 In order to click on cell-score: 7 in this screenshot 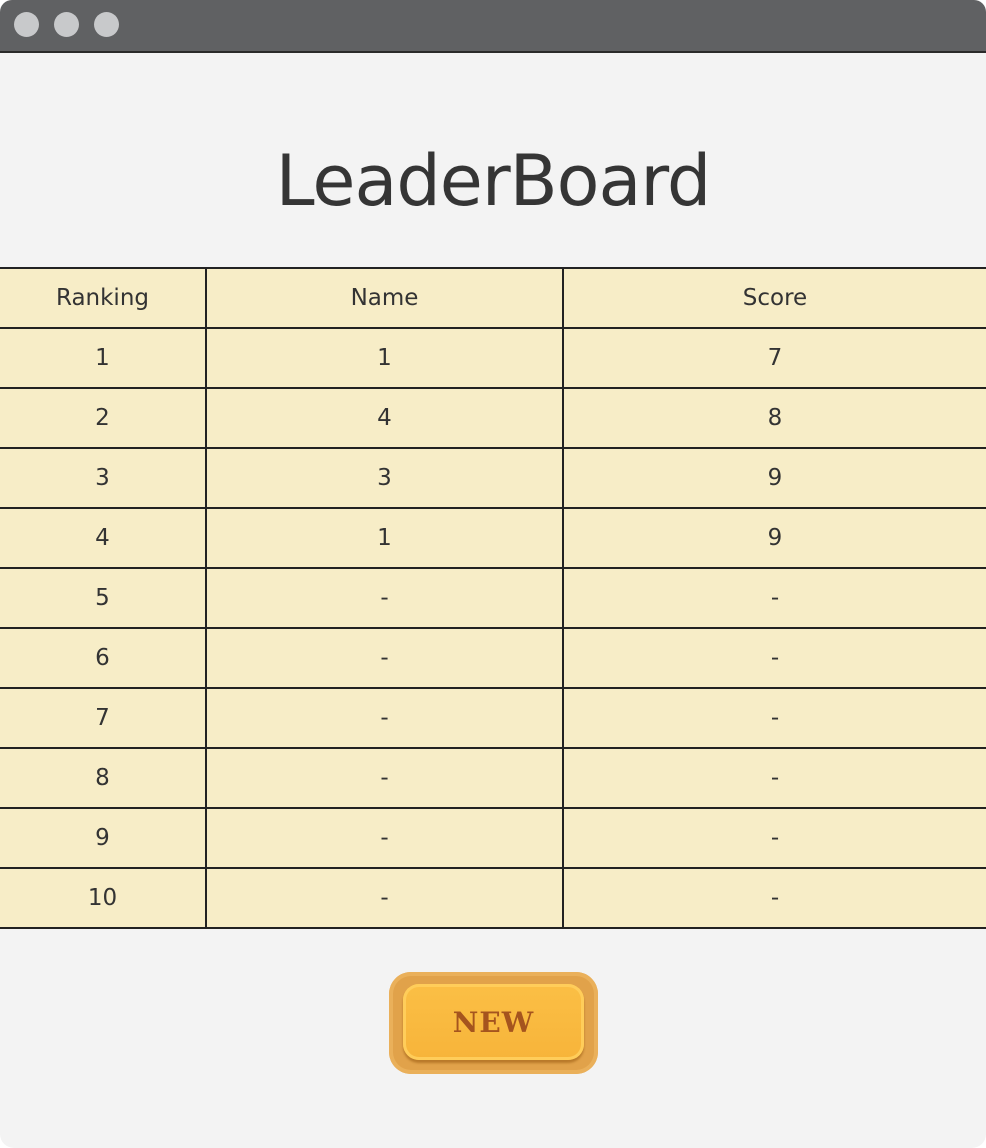, I will do `click(774, 358)`.